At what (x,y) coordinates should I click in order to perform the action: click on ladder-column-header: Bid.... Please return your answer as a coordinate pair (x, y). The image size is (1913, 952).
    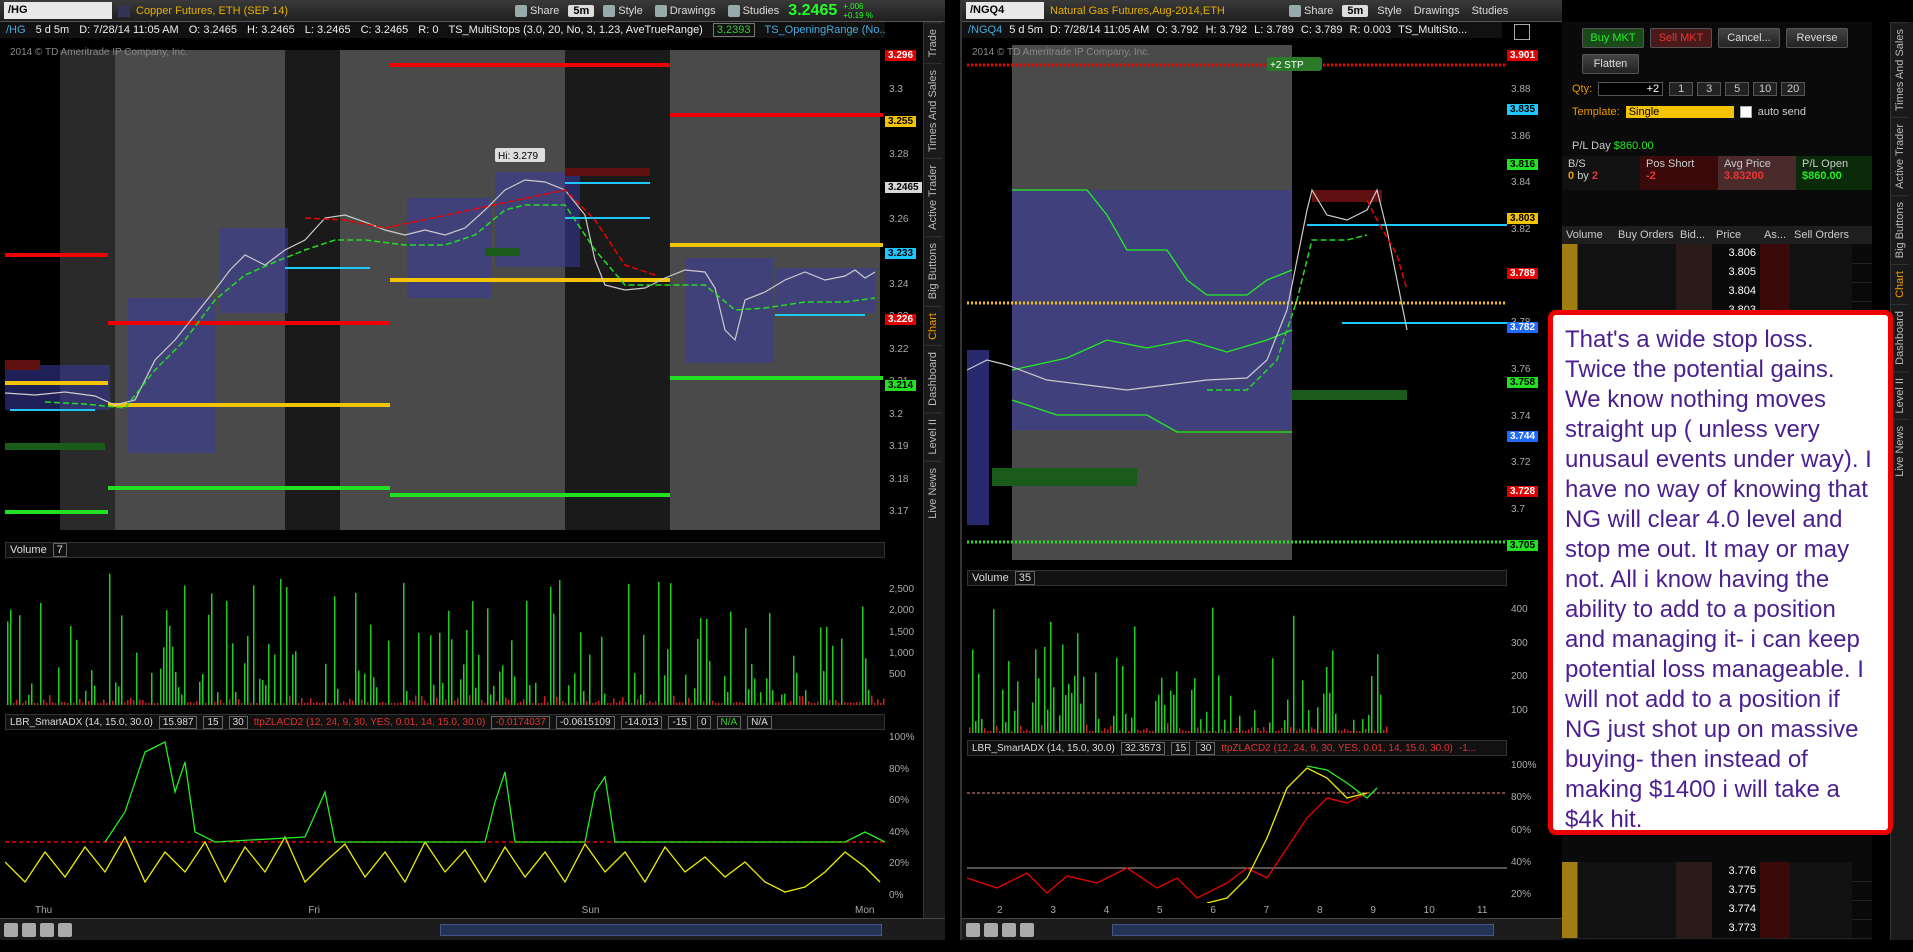
    Looking at the image, I should click on (1694, 235).